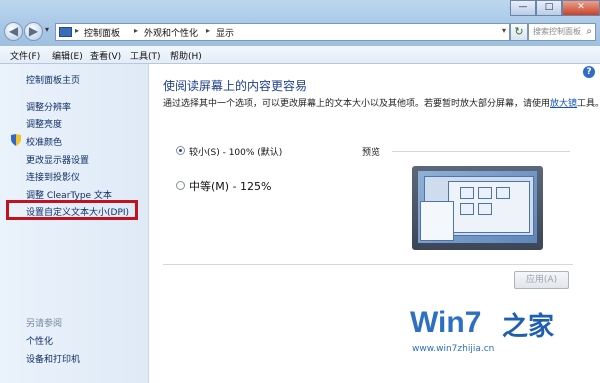  What do you see at coordinates (557, 31) in the screenshot?
I see `search-placeholder: 搜索控制面板` at bounding box center [557, 31].